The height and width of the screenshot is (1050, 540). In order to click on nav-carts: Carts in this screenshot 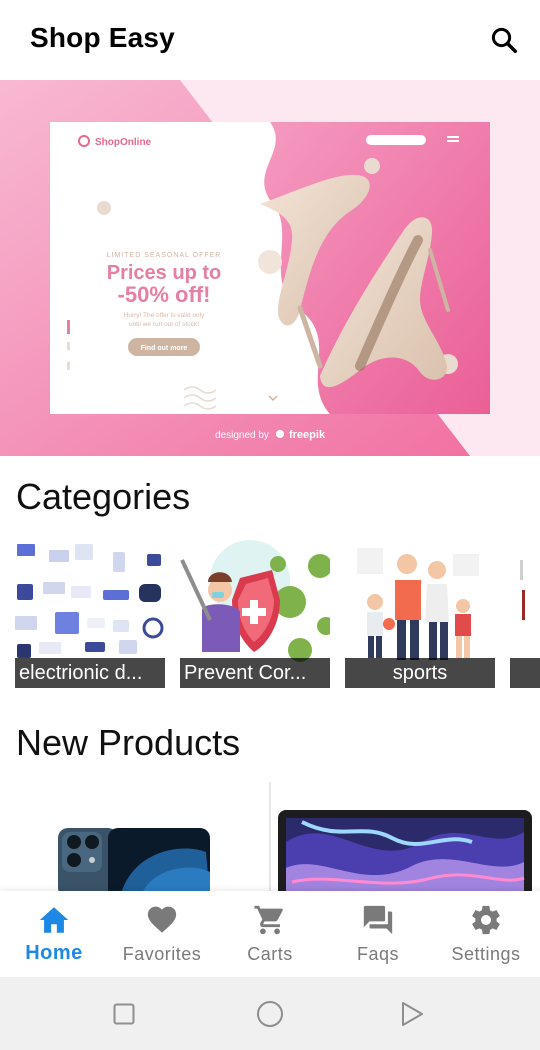, I will do `click(270, 934)`.